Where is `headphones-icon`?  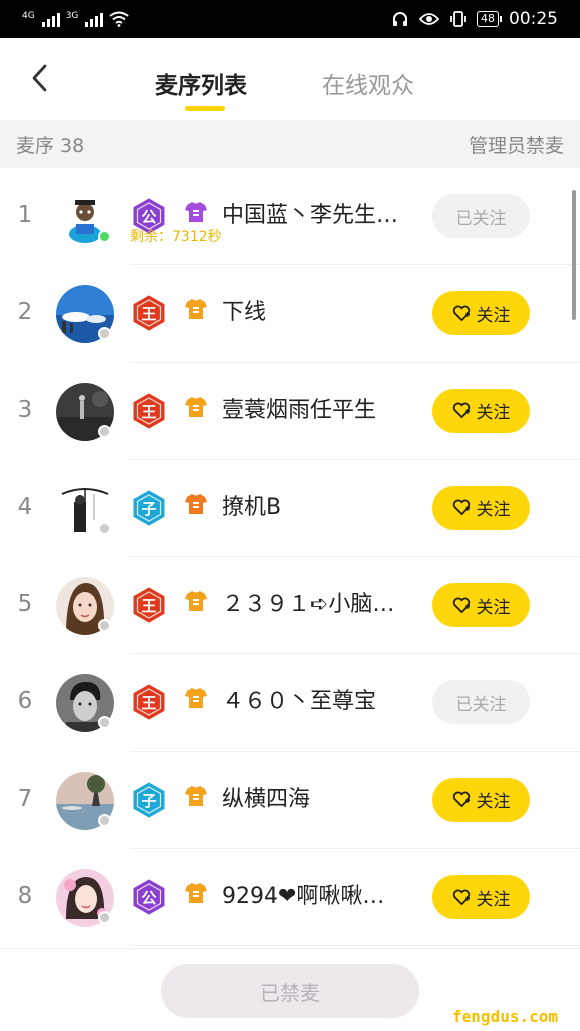
headphones-icon is located at coordinates (400, 19).